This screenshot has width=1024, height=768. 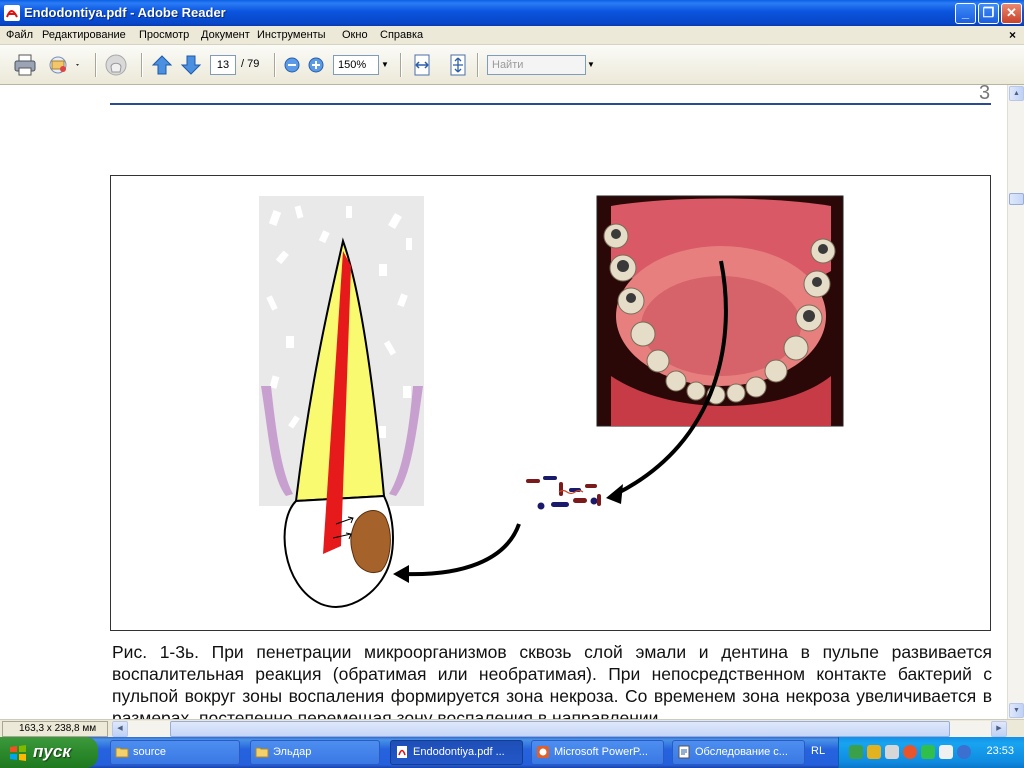 I want to click on network-icon, so click(x=856, y=752).